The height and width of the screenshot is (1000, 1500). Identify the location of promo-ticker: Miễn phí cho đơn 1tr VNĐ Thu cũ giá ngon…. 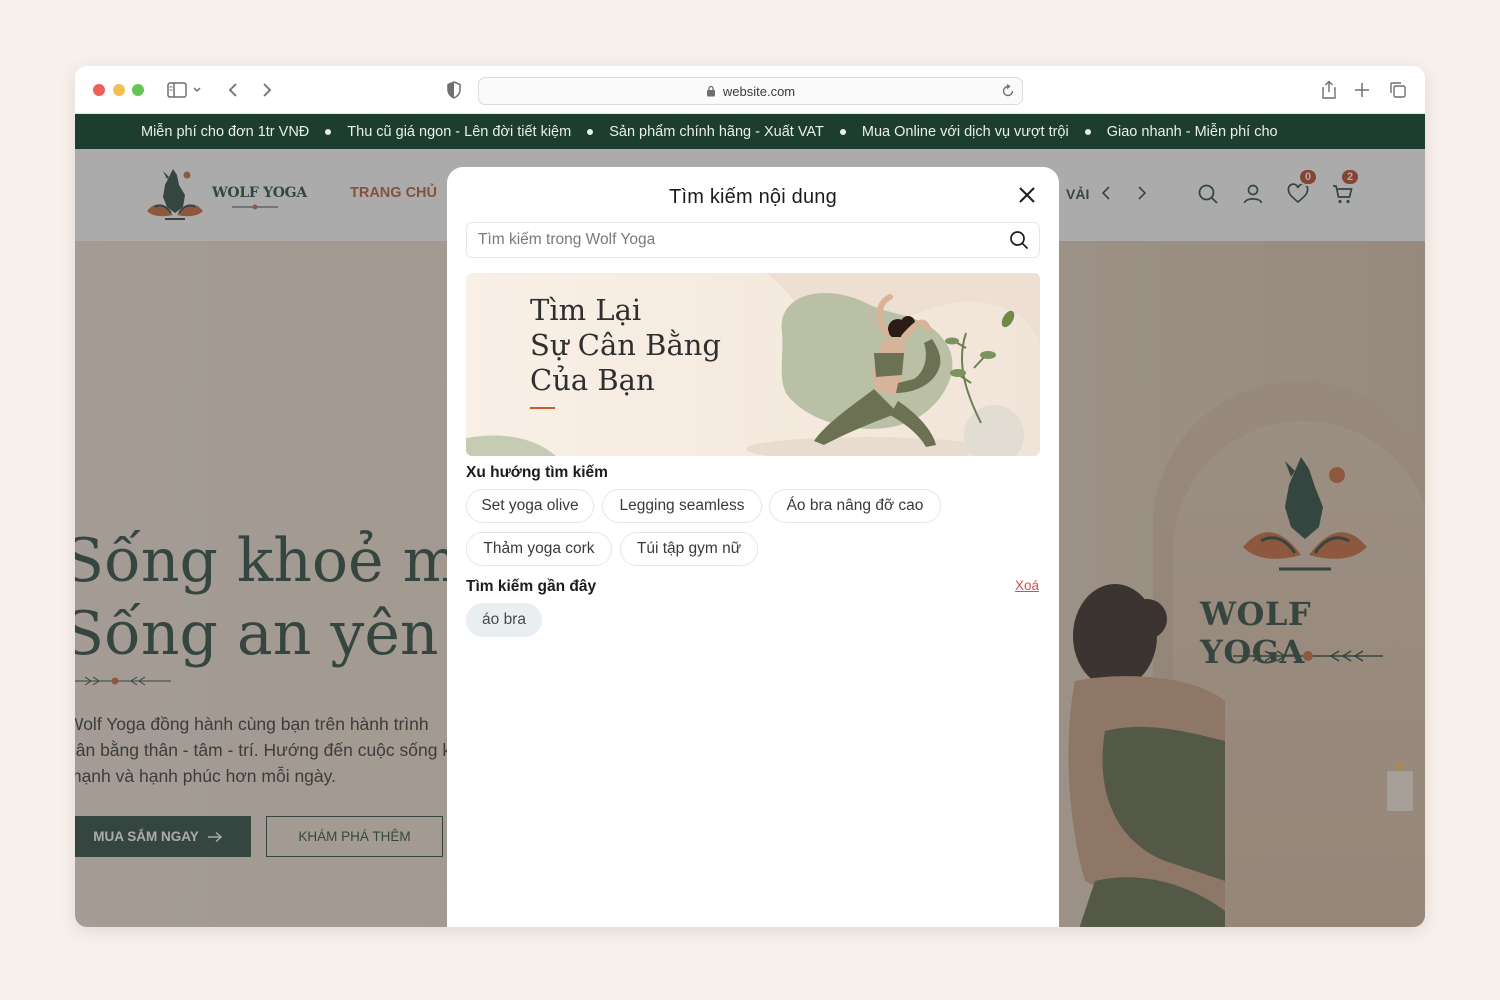
(750, 131).